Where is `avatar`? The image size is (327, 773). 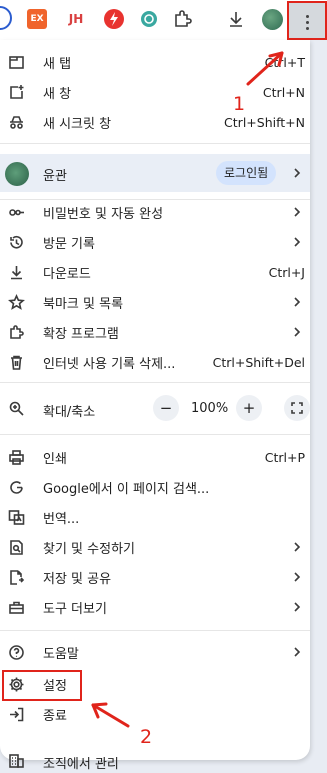 avatar is located at coordinates (272, 19).